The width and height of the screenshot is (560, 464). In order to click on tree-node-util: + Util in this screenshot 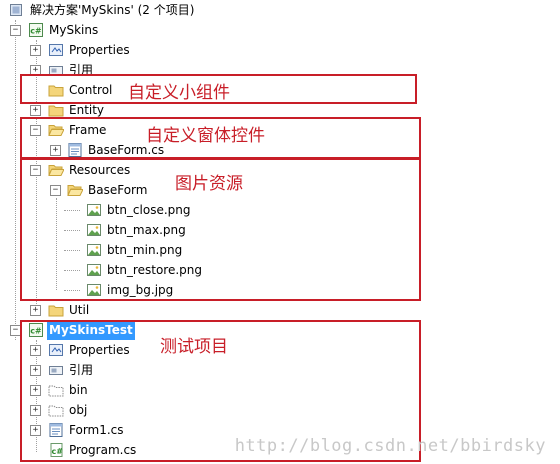, I will do `click(150, 310)`.